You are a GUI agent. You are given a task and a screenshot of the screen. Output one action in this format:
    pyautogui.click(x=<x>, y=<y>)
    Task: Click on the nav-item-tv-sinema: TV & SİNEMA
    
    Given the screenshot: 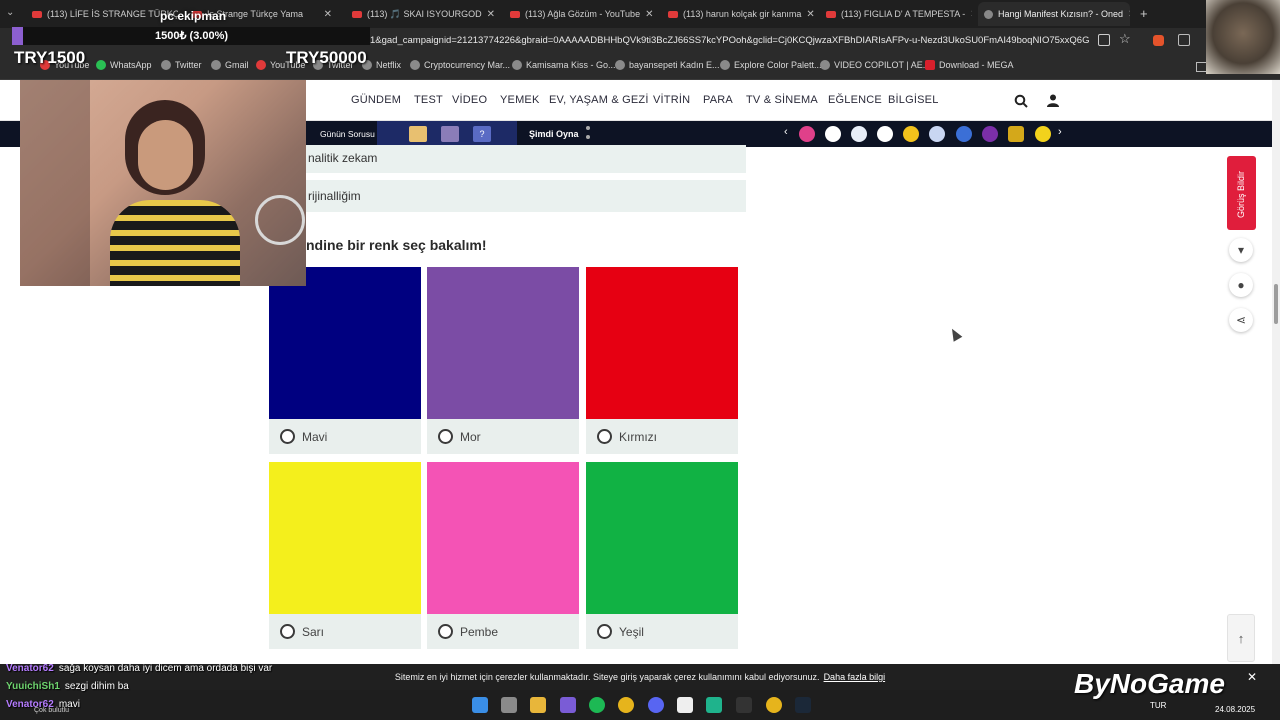 What is the action you would take?
    pyautogui.click(x=782, y=100)
    